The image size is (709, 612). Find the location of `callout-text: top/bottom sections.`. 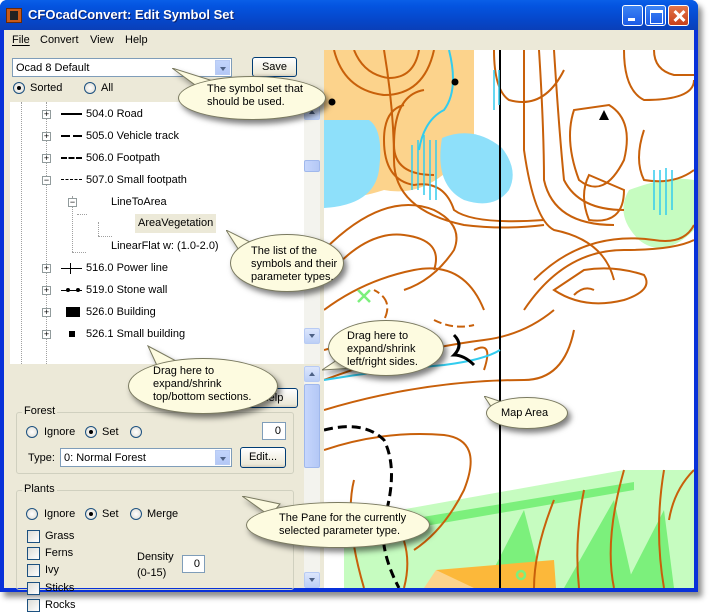

callout-text: top/bottom sections. is located at coordinates (202, 397).